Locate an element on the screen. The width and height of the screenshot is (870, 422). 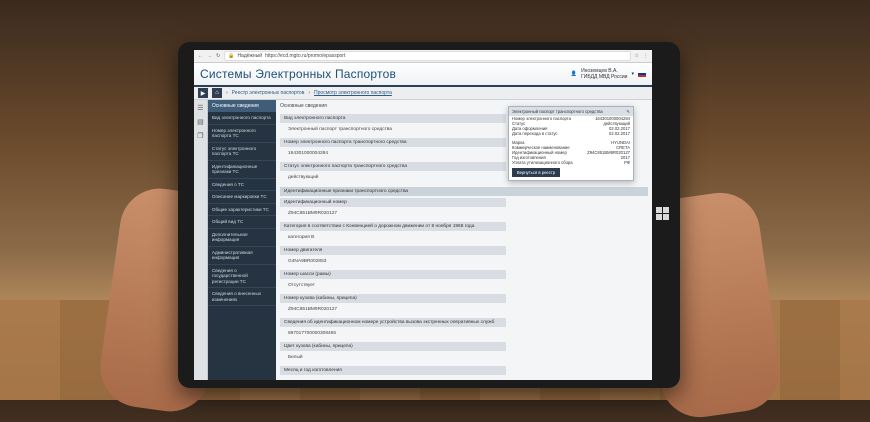
user-menu: 👤 Иноземцев В.А. ГИБДД МВД России ▾ is located at coordinates (608, 74).